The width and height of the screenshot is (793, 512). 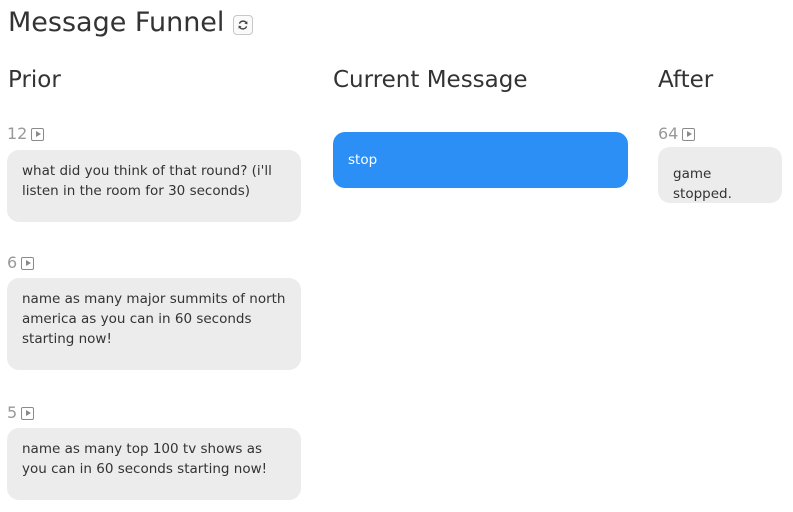 I want to click on prior-message-count-row: 5, so click(x=21, y=413).